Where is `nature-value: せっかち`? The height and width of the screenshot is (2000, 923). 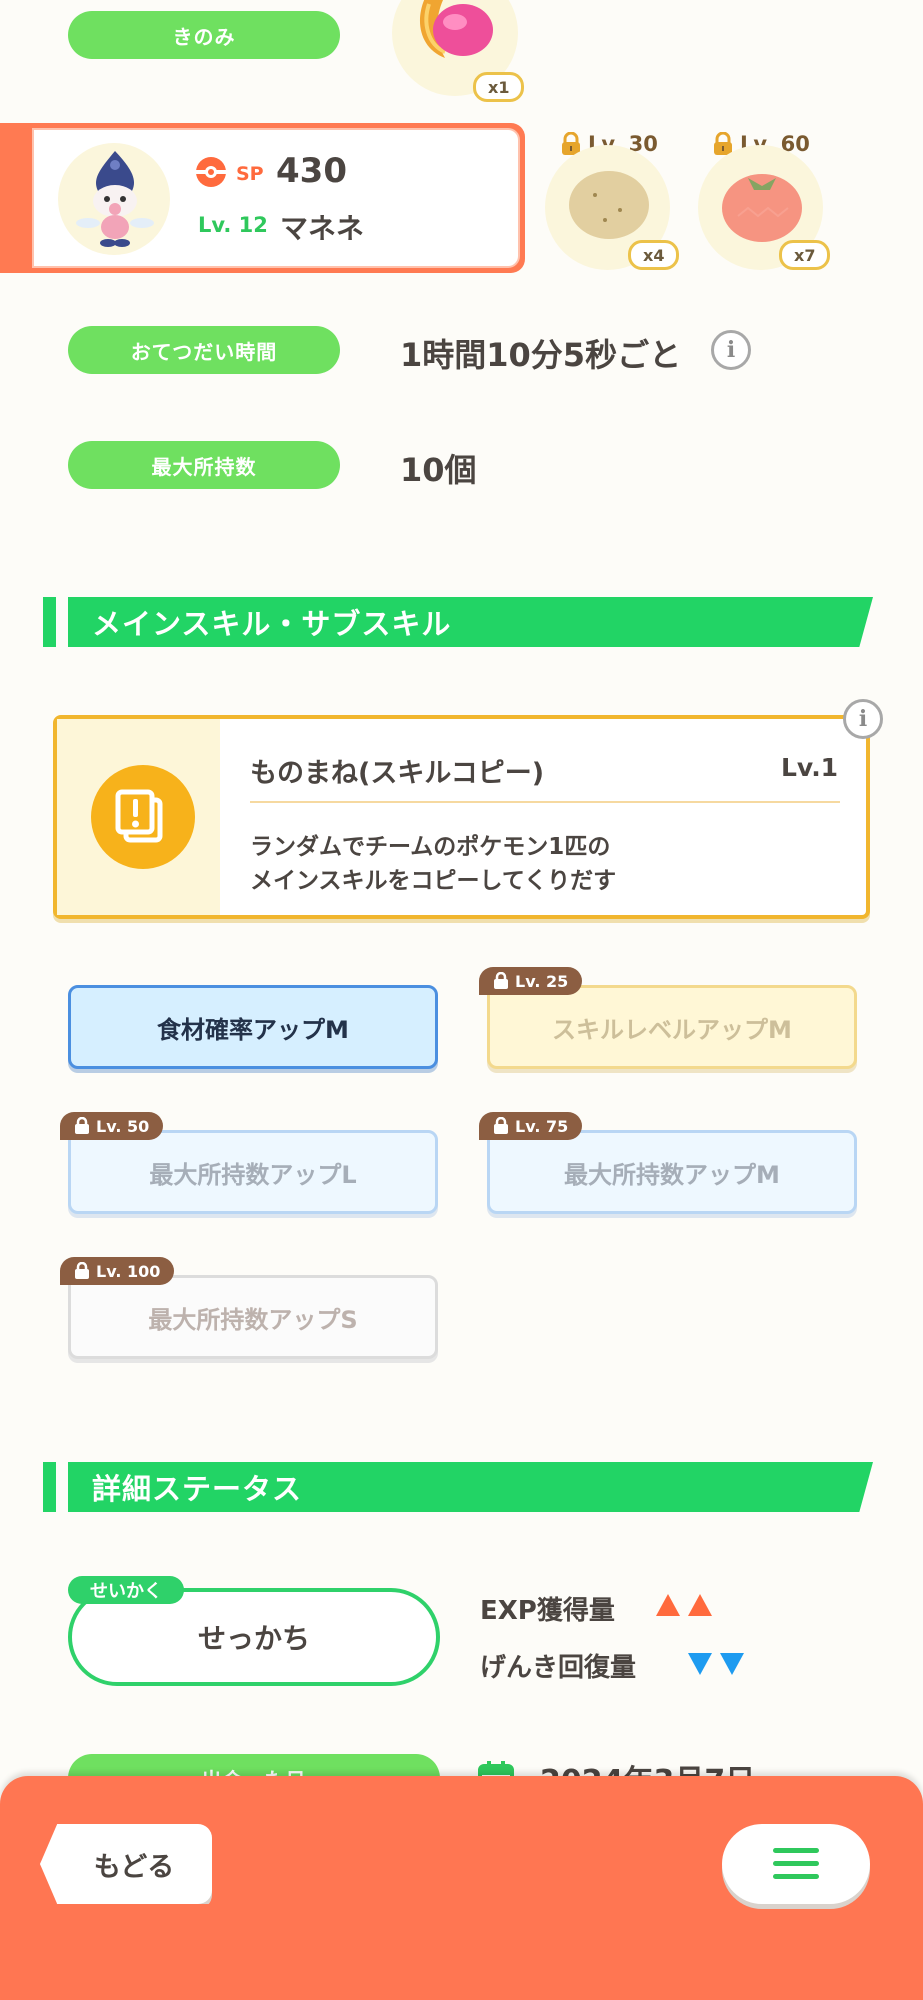 nature-value: せっかち is located at coordinates (253, 1638).